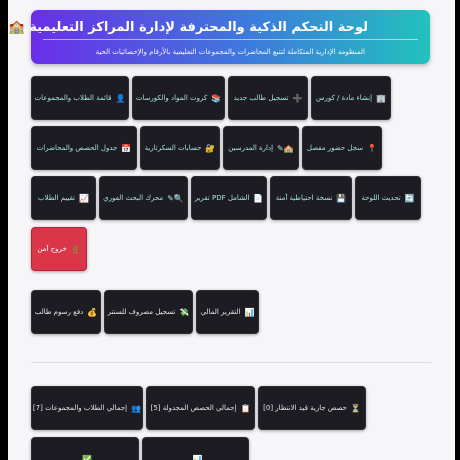 This screenshot has height=460, width=460. What do you see at coordinates (216, 98) in the screenshot?
I see `books-icon: 📚` at bounding box center [216, 98].